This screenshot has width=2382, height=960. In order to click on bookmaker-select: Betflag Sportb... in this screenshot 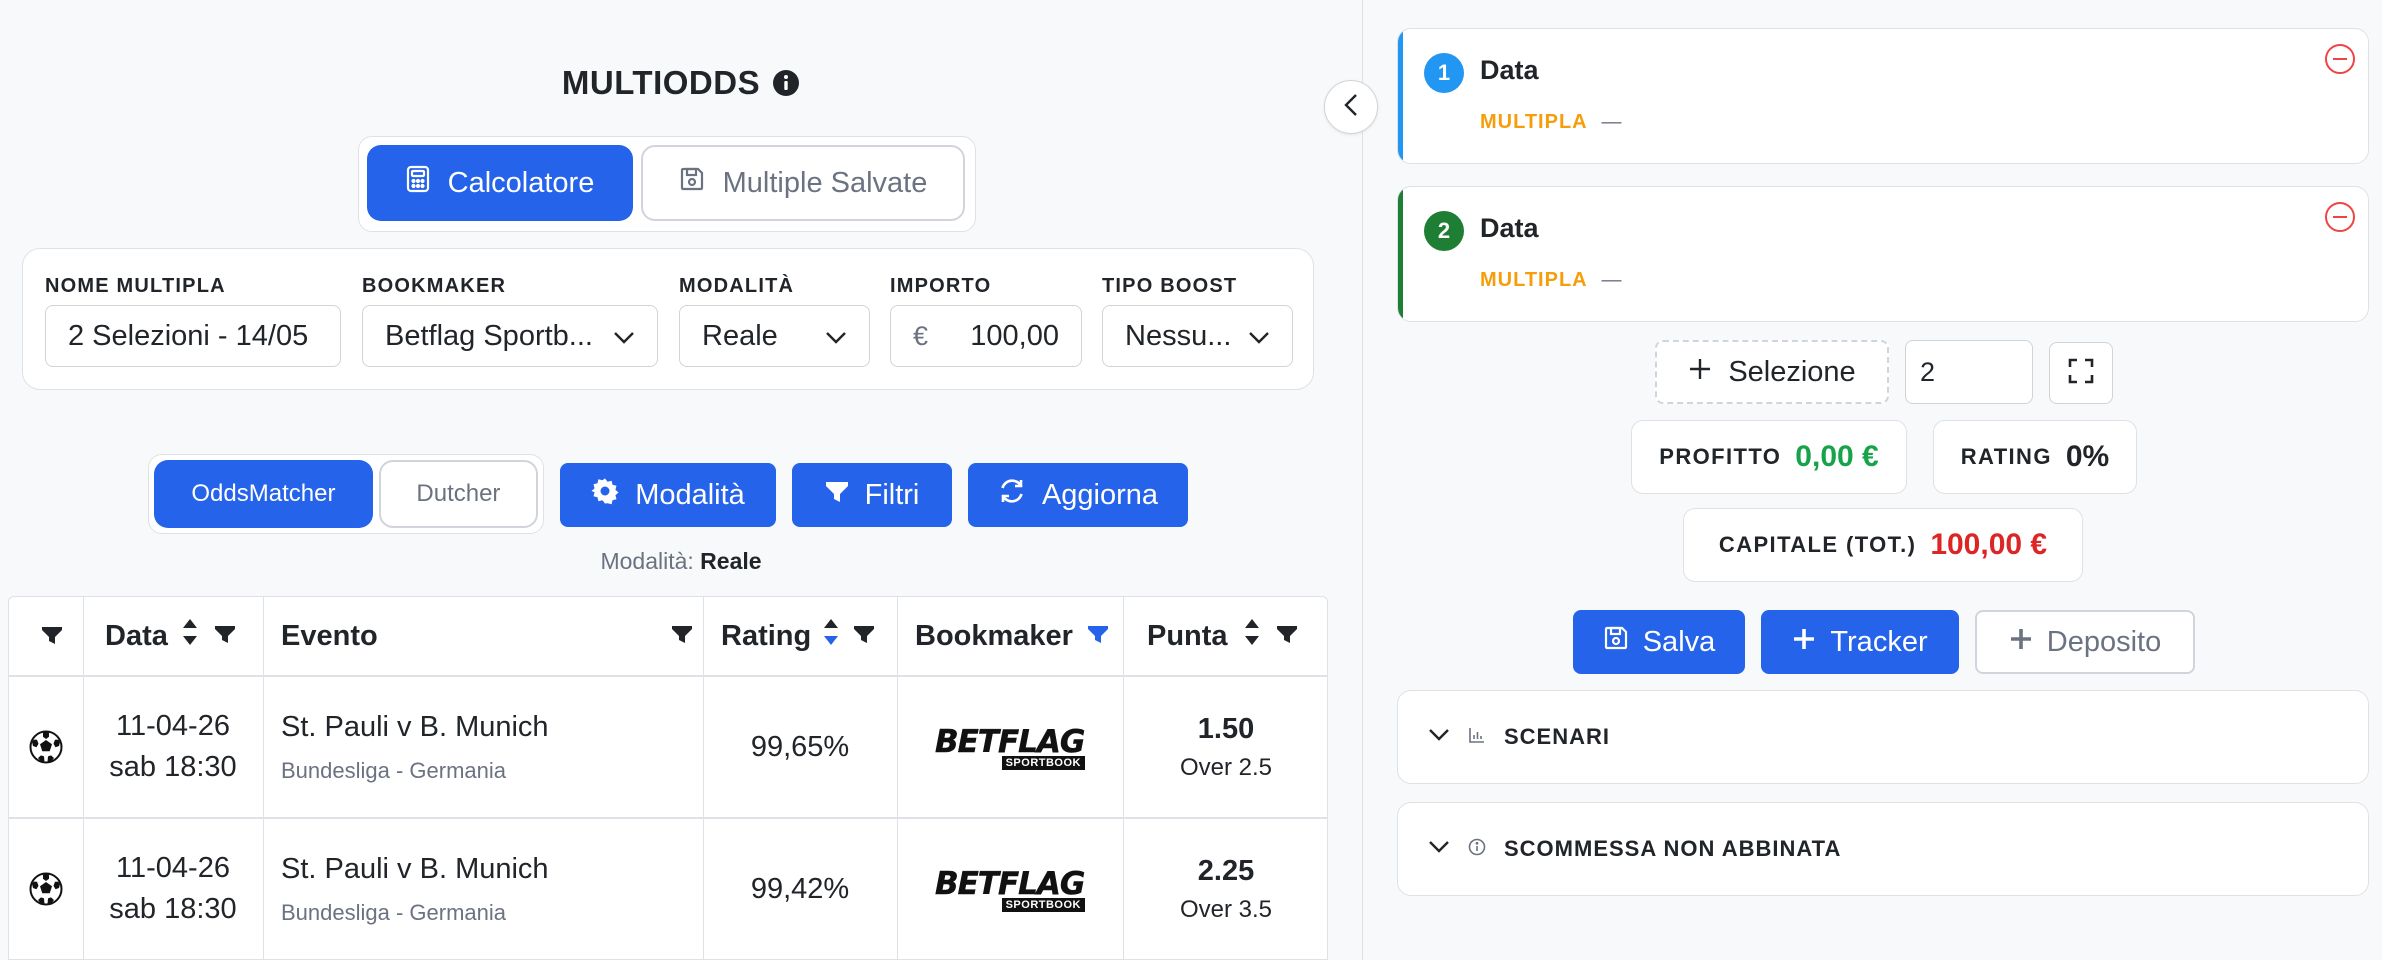, I will do `click(510, 336)`.